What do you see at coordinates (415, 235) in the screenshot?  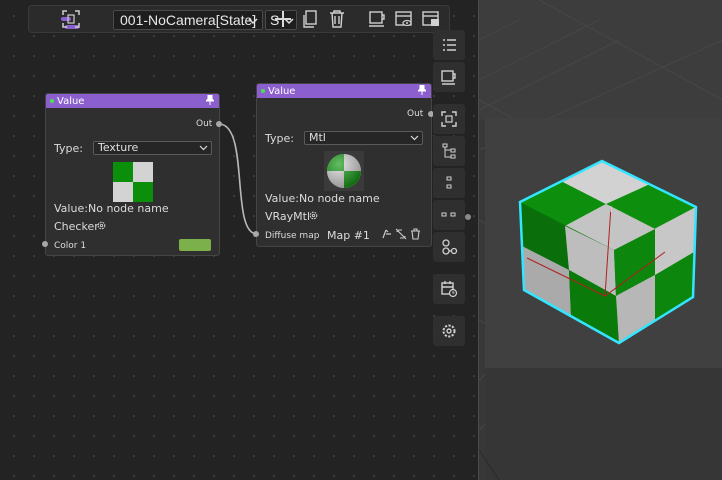 I see `delete-icon` at bounding box center [415, 235].